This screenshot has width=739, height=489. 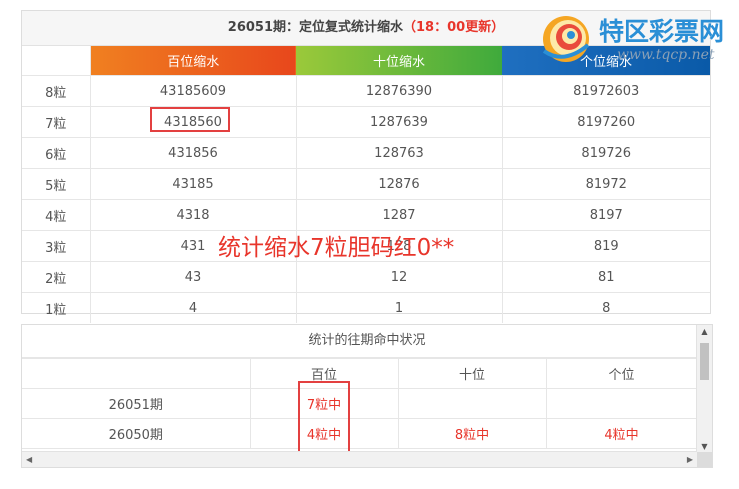 I want to click on table-row: 2粒 43 12 81, so click(x=366, y=277).